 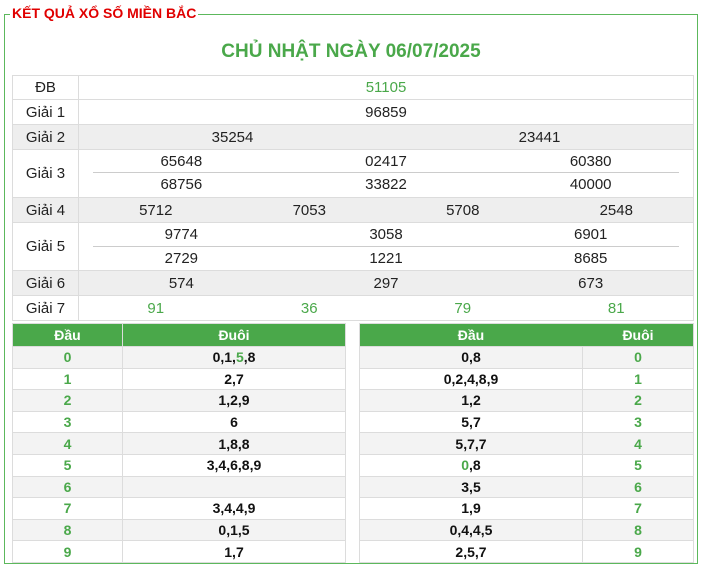 I want to click on digit-list: 1,7, so click(x=234, y=551).